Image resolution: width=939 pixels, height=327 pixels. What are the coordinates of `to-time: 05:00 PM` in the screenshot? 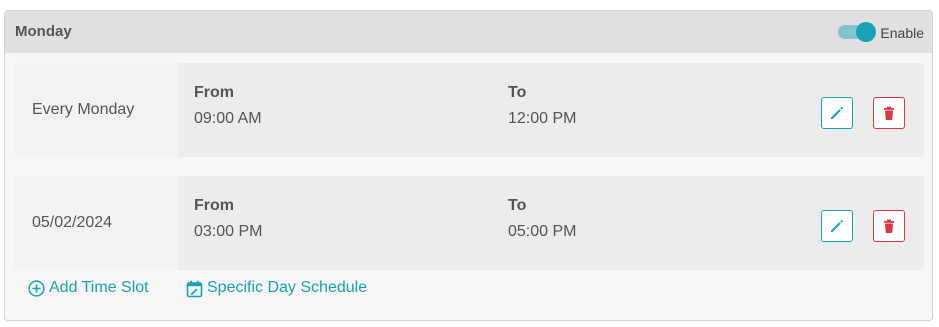 It's located at (542, 231).